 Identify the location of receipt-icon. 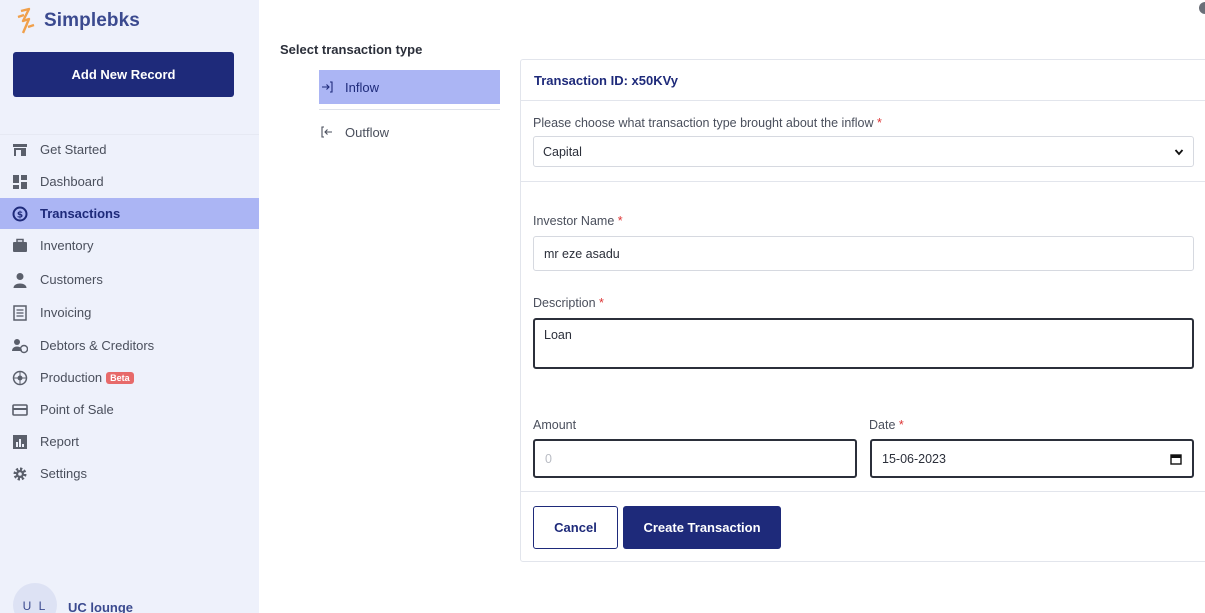
(20, 312).